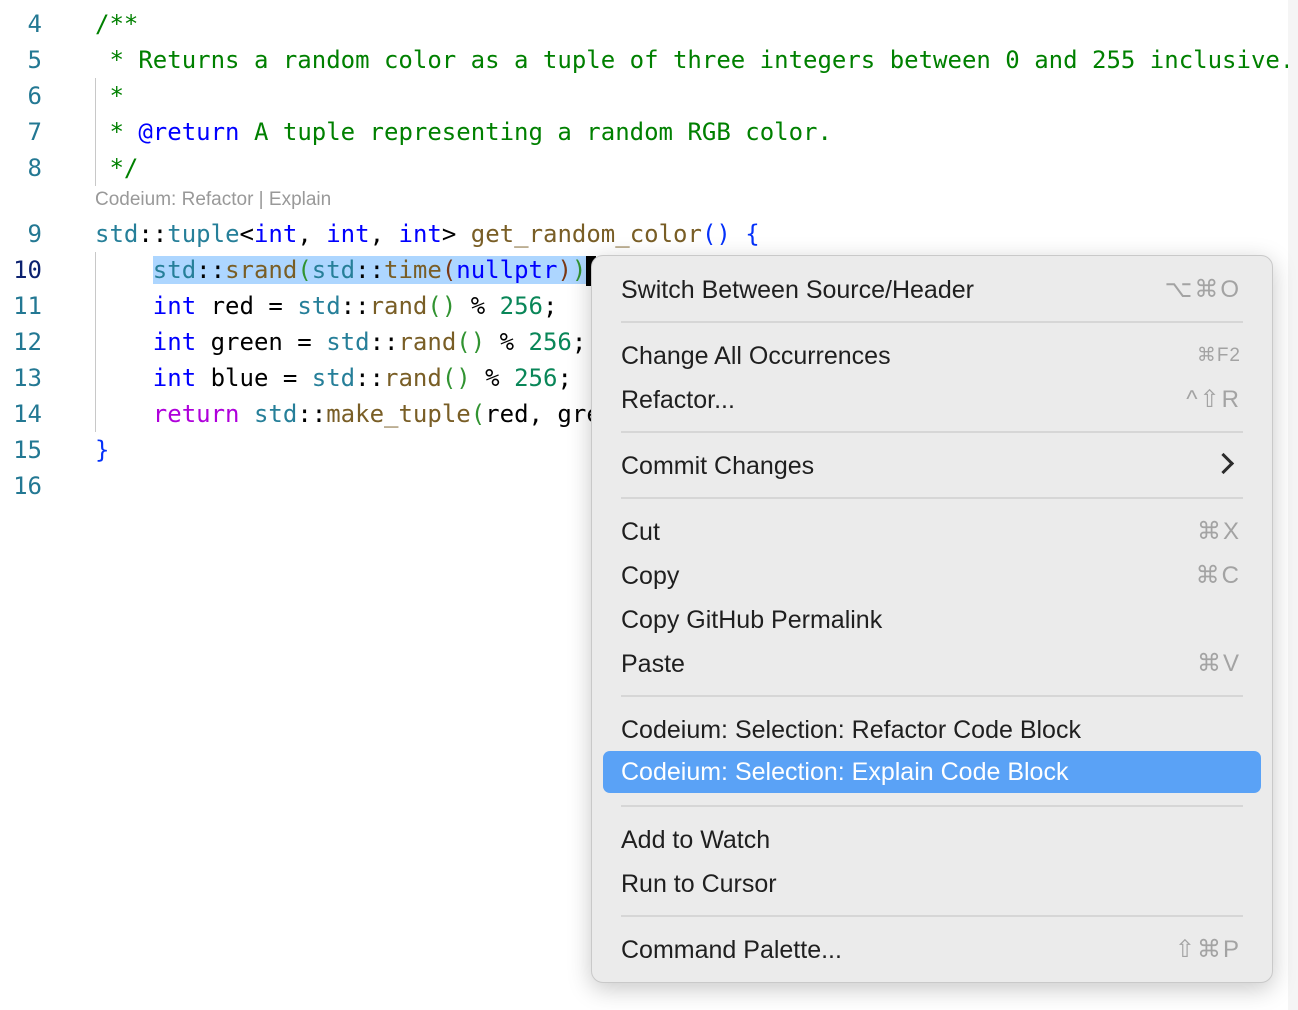 This screenshot has width=1298, height=1010. Describe the element at coordinates (384, 234) in the screenshot. I see `code-token: ,` at that location.